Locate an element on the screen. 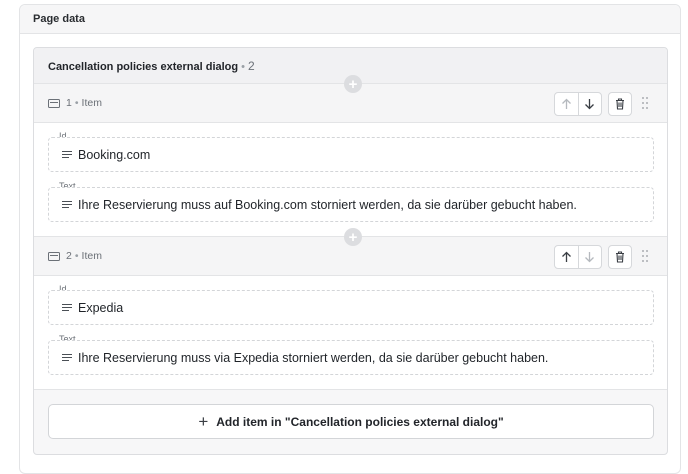 Image resolution: width=688 pixels, height=474 pixels. item-index: 2 is located at coordinates (69, 256).